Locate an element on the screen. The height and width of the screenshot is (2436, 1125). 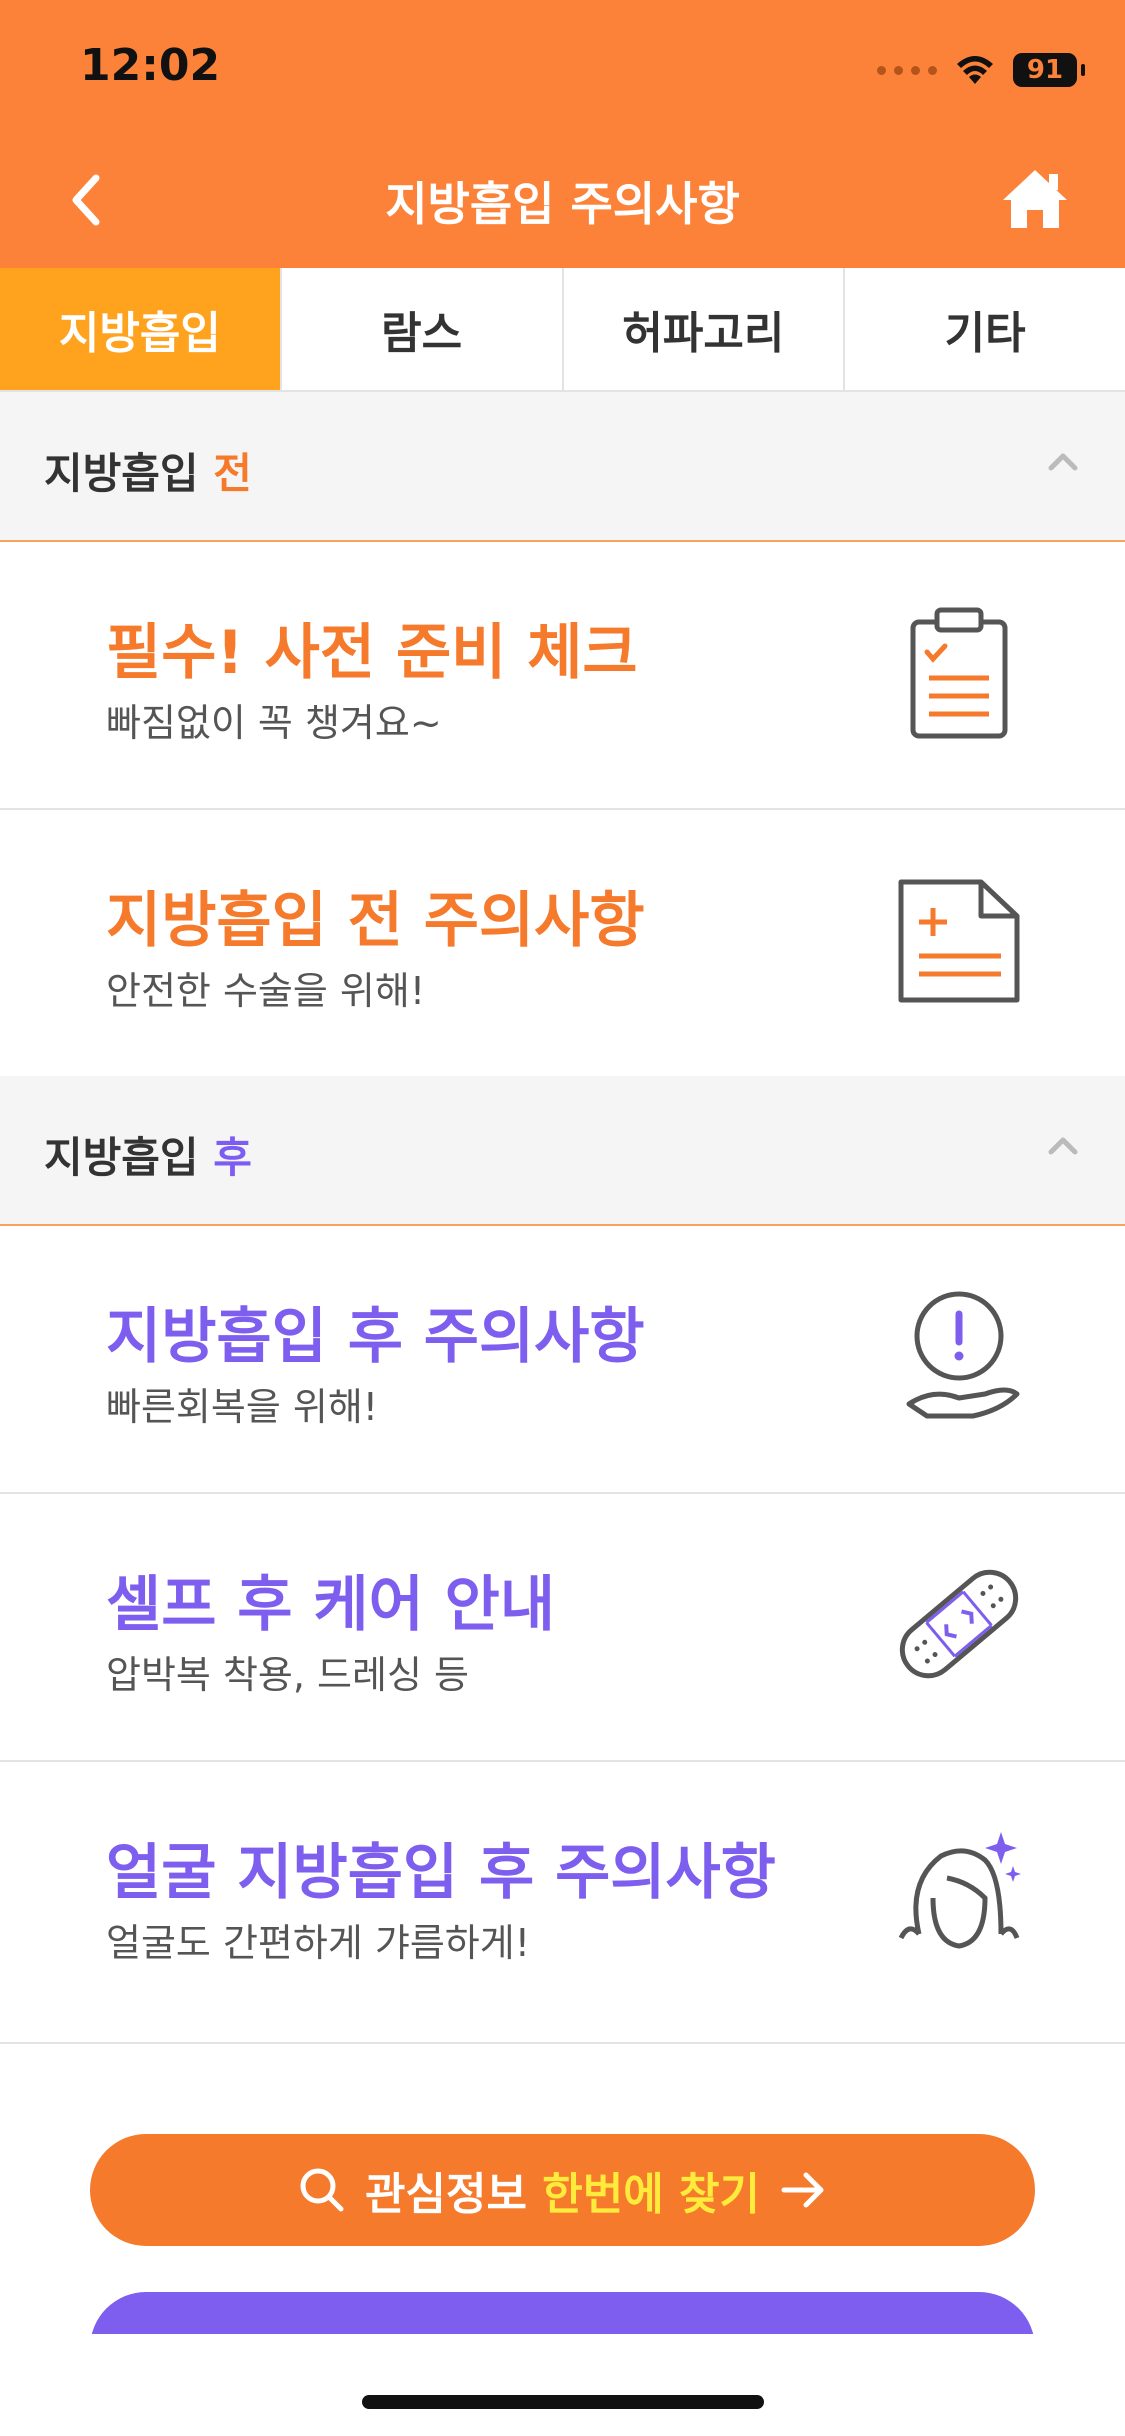
bandage-icon is located at coordinates (959, 1624).